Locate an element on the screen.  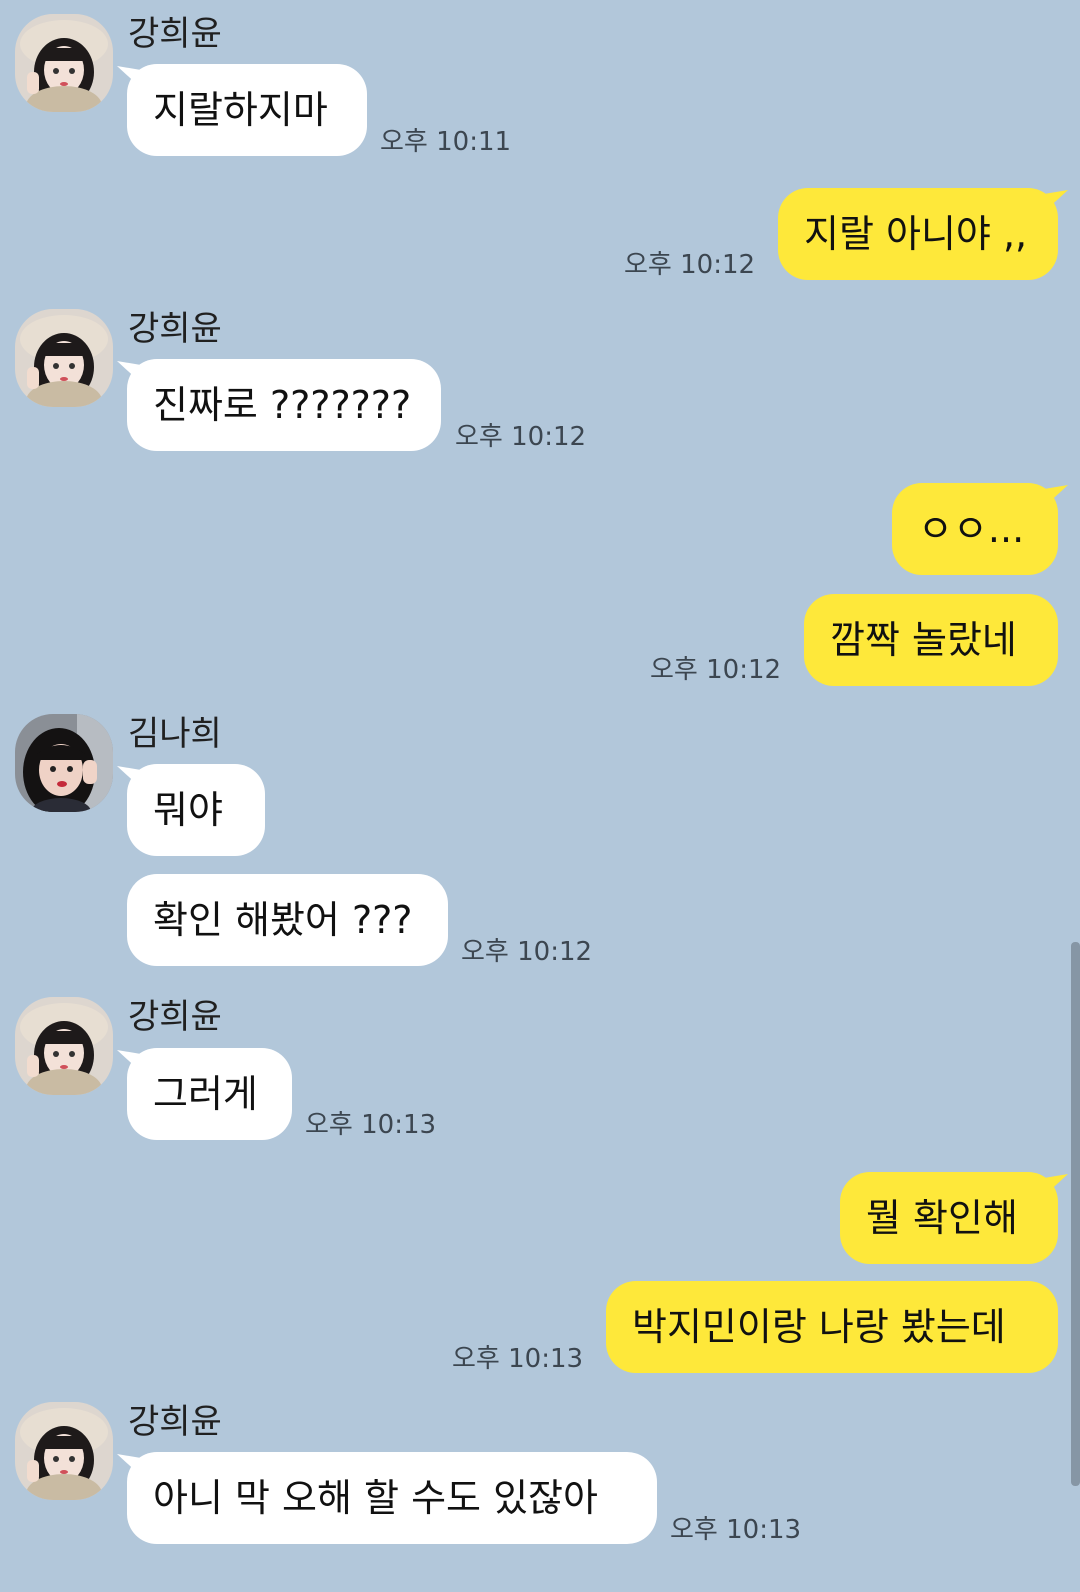
message-bubble-incoming: 아니 막 오해 할 수도 있잖아 is located at coordinates (387, 1498).